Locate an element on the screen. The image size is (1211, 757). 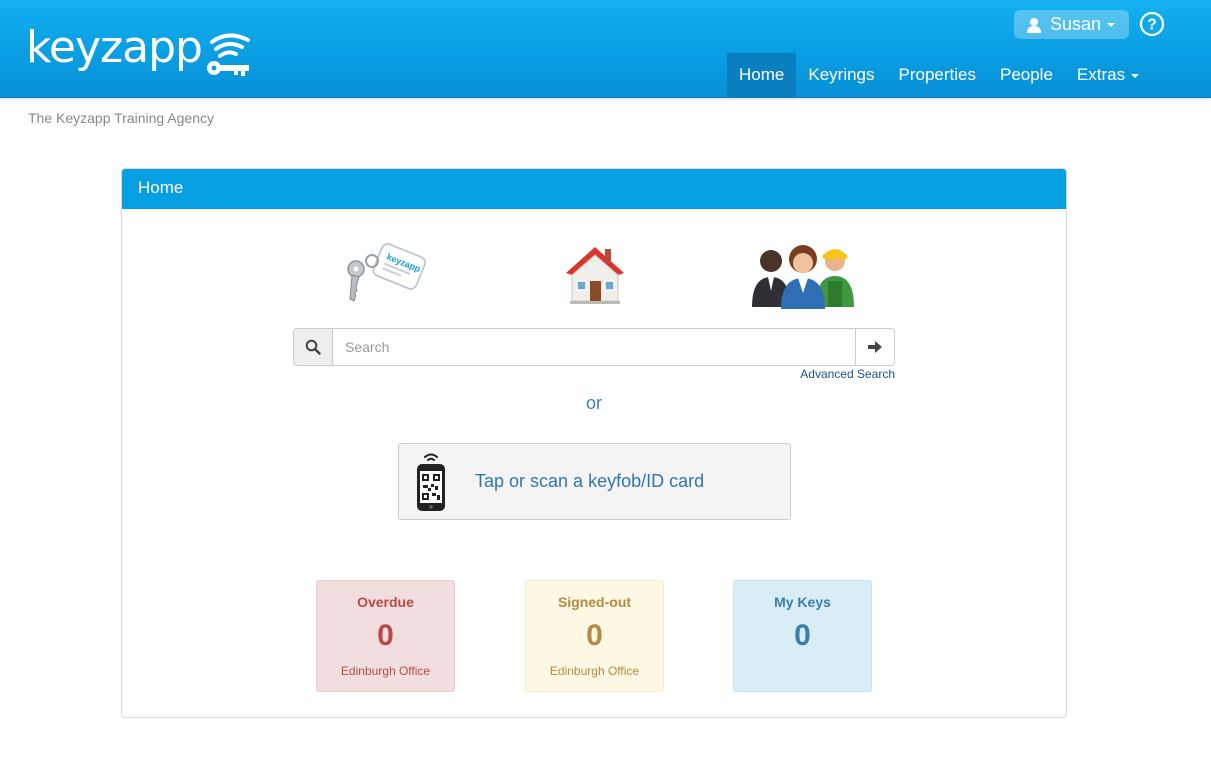
keyzapp-logo: keyzapp is located at coordinates (145, 52).